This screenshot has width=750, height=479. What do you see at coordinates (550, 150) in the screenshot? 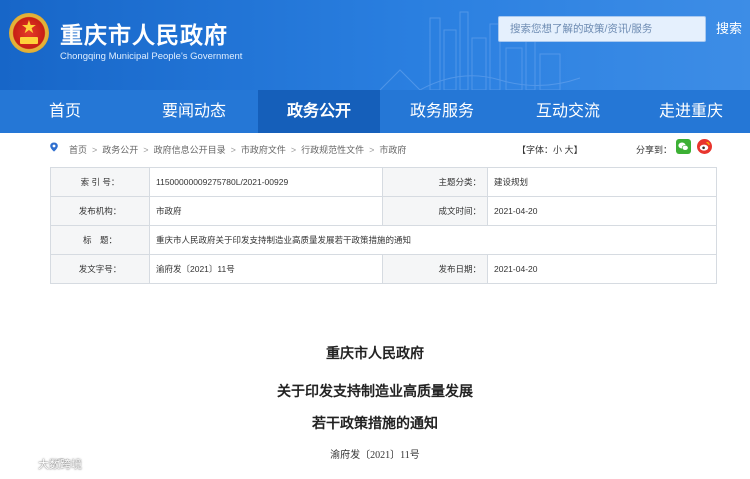
I see `font-size-control: 【字体：小 大】` at bounding box center [550, 150].